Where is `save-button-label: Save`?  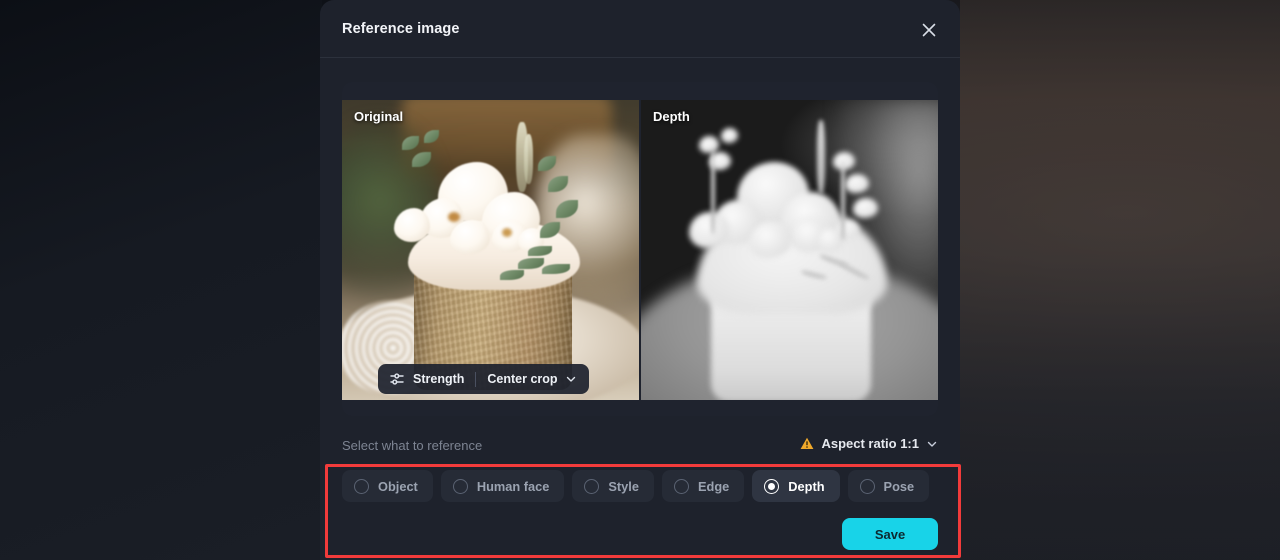 save-button-label: Save is located at coordinates (890, 534).